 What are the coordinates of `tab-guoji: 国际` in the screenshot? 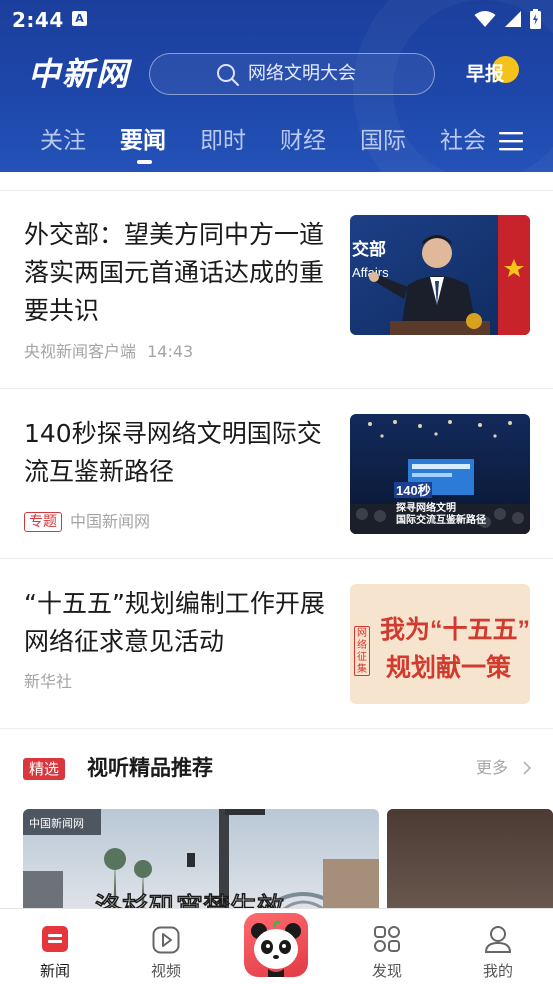 It's located at (383, 141).